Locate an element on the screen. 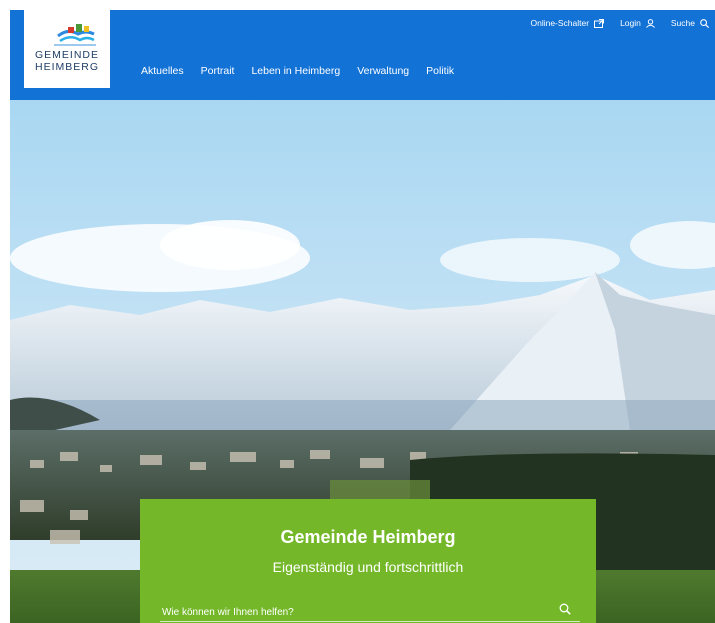 This screenshot has width=715, height=623. utility-nav: Online-Schalter Login Suche is located at coordinates (619, 23).